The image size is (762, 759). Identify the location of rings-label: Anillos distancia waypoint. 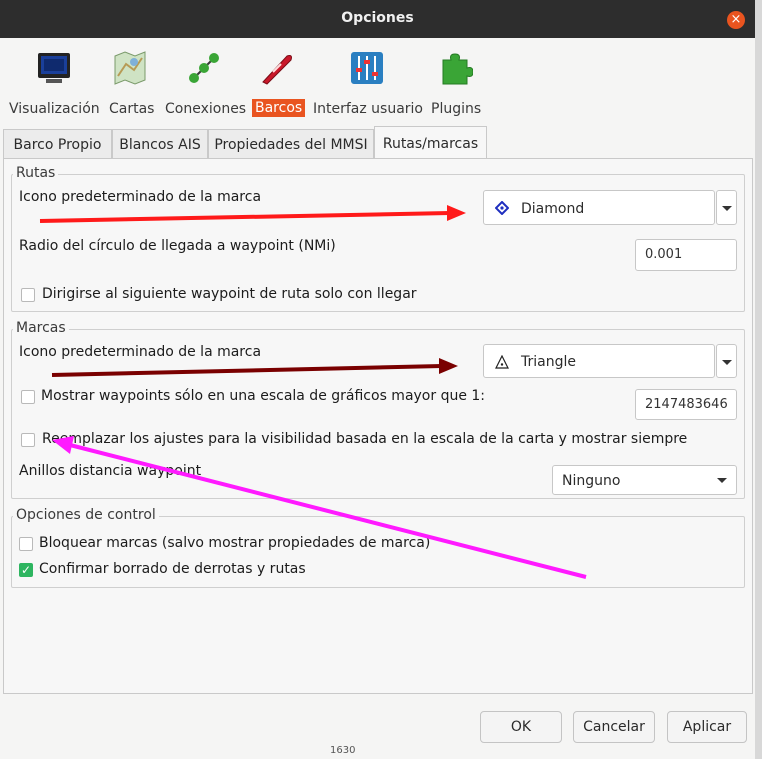
(110, 471).